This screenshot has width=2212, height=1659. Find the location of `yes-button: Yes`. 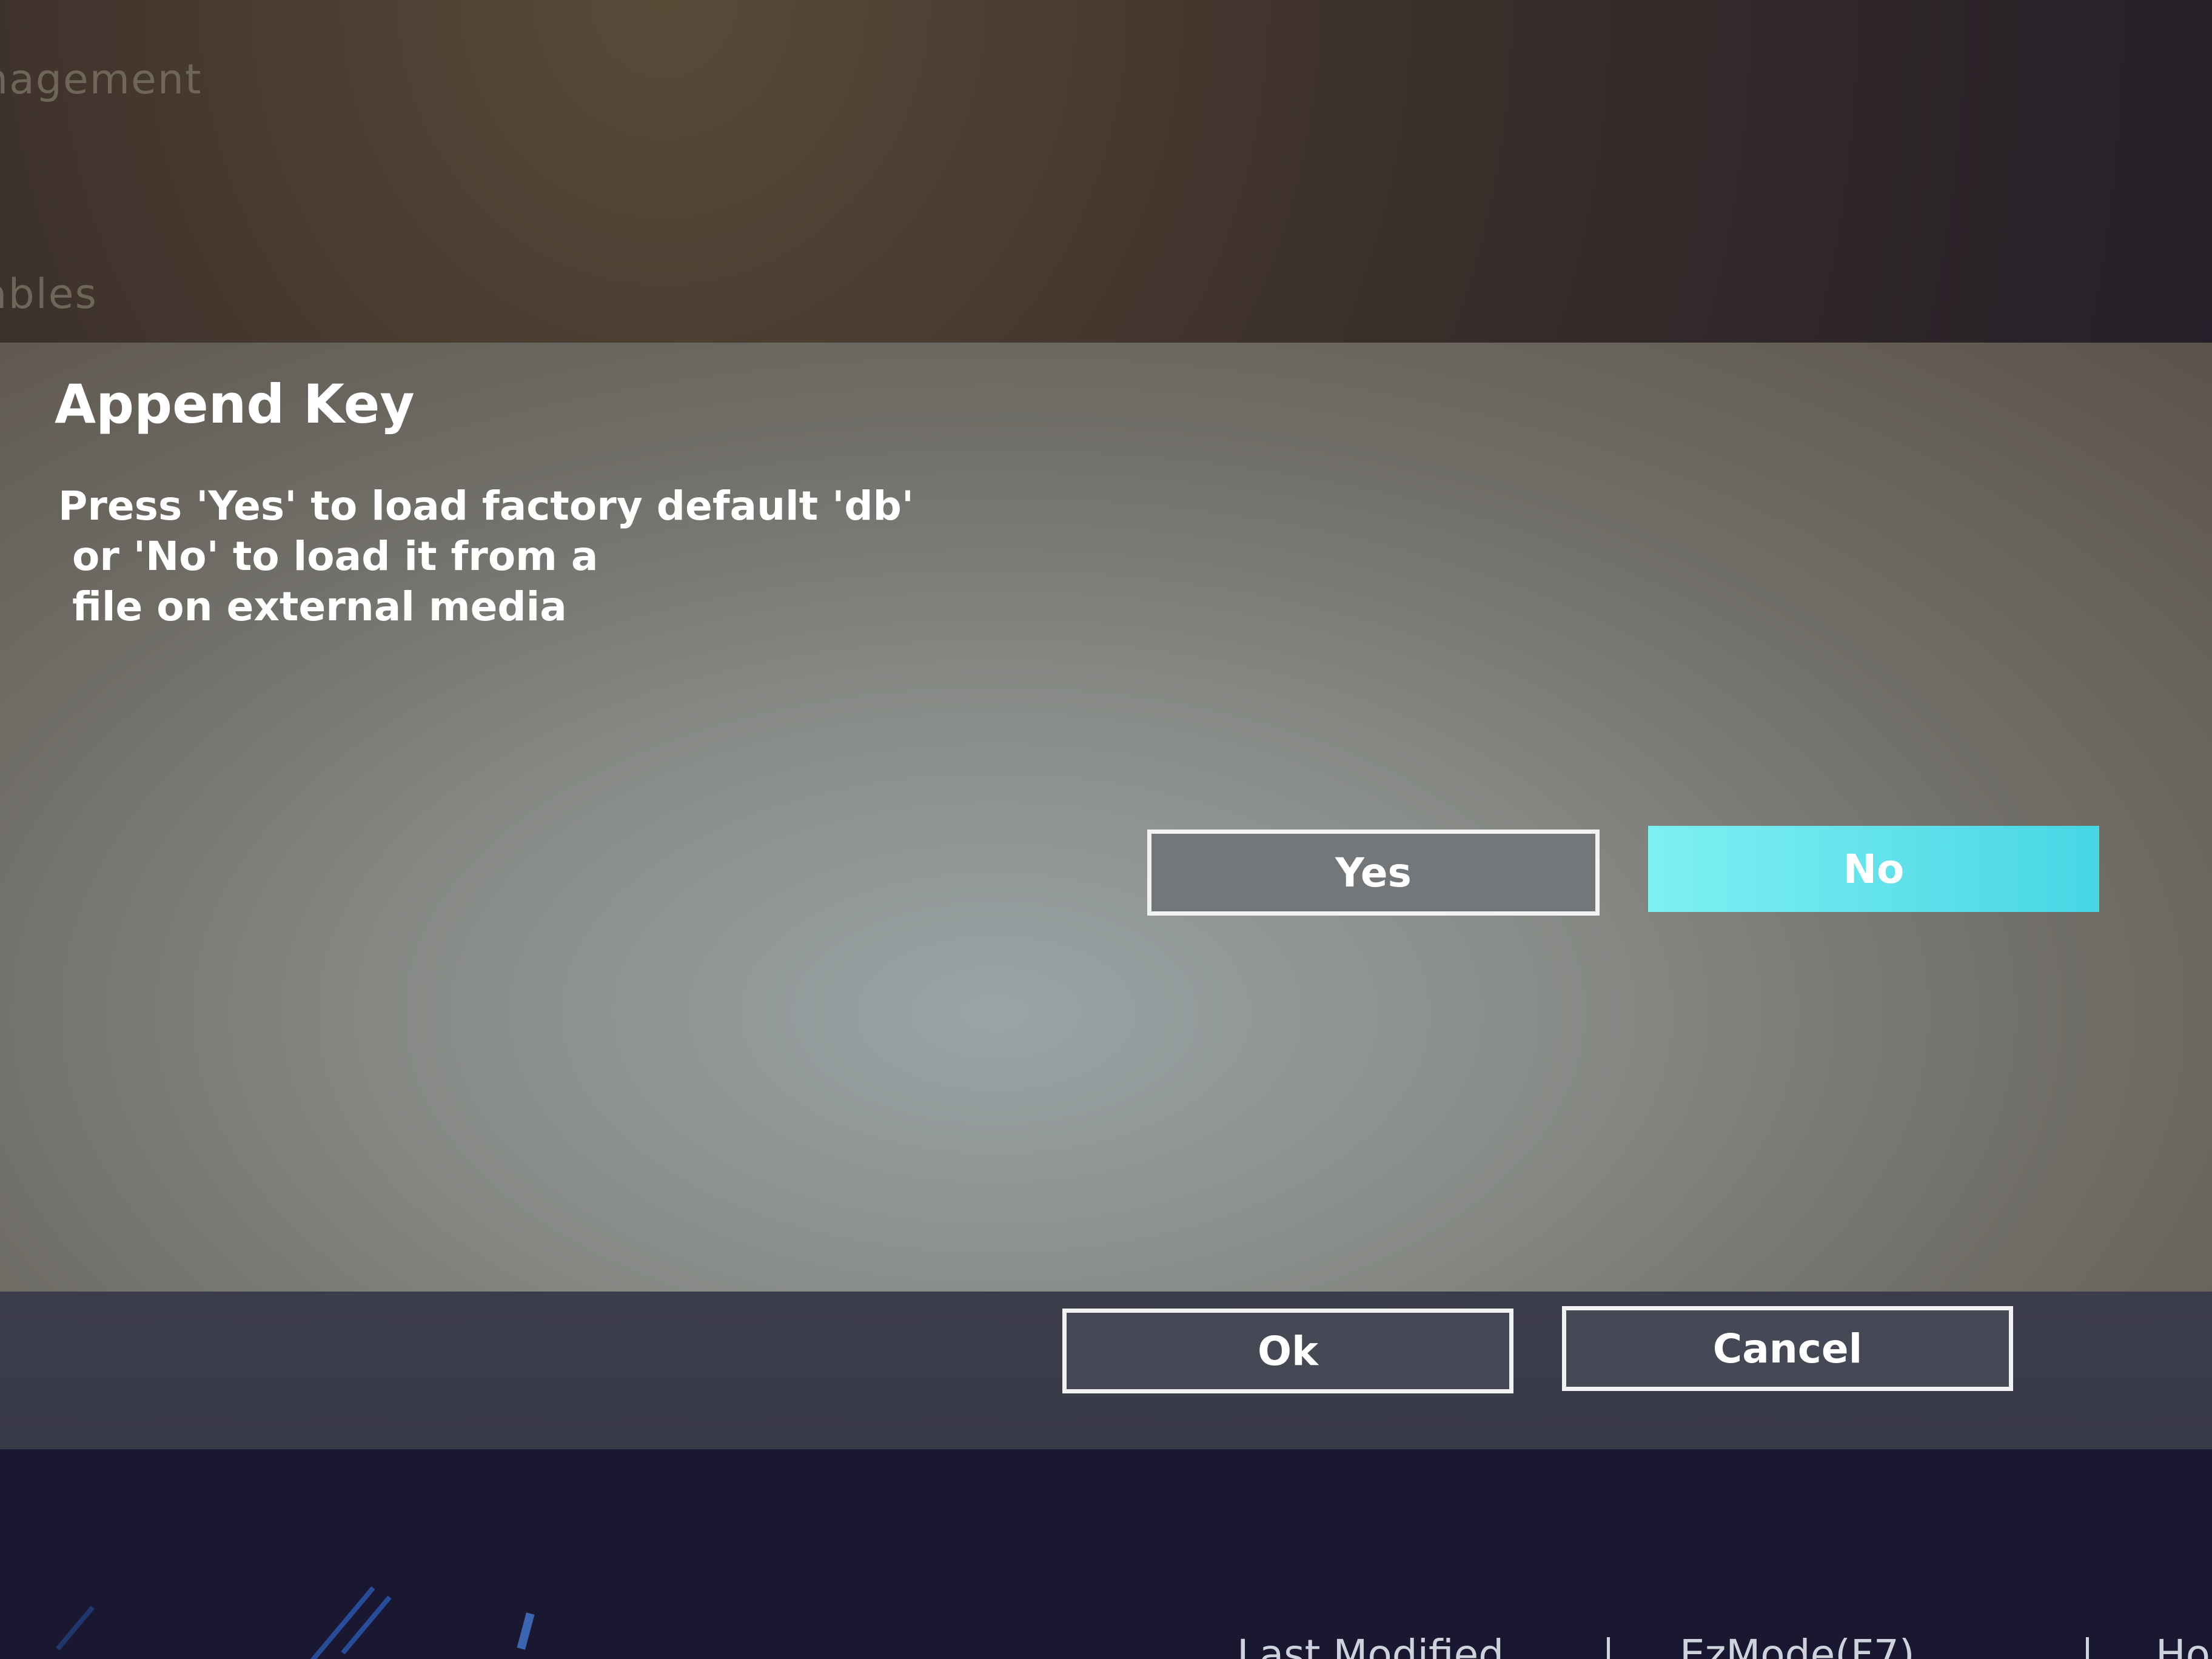

yes-button: Yes is located at coordinates (1374, 873).